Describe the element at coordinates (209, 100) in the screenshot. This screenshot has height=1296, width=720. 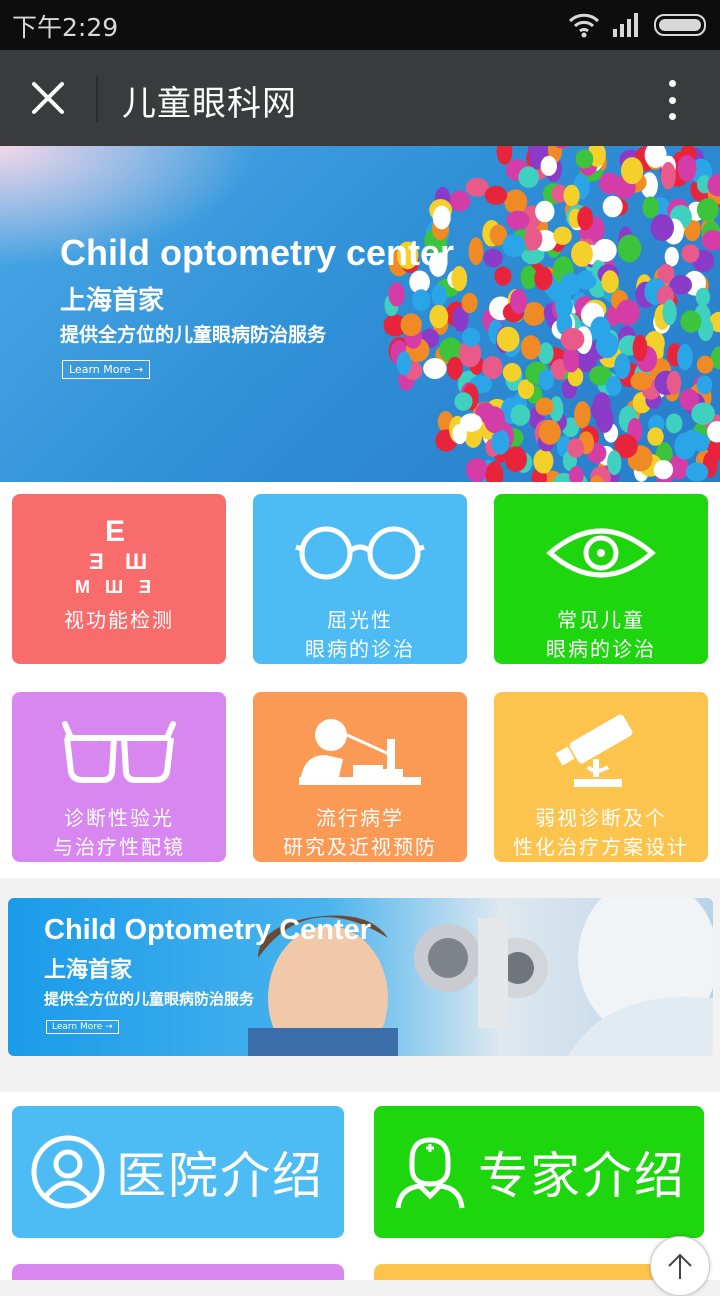
I see `page-title: 儿童眼科网` at that location.